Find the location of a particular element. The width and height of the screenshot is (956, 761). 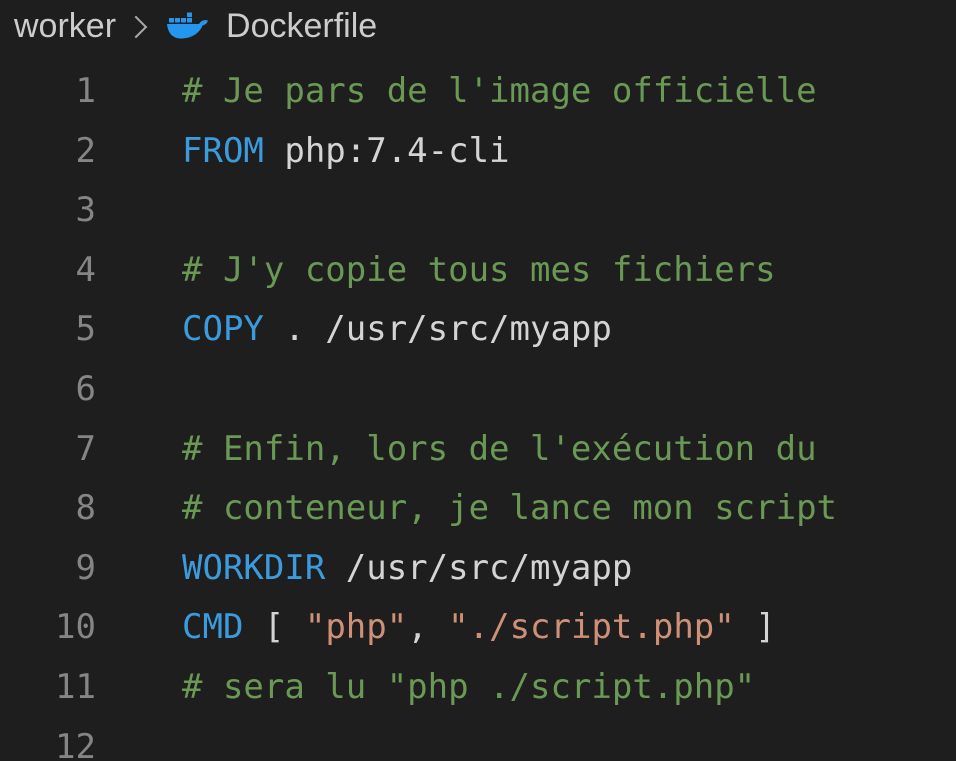

code-token-comment: # Enfin, lors de l'exécution du is located at coordinates (499, 448).